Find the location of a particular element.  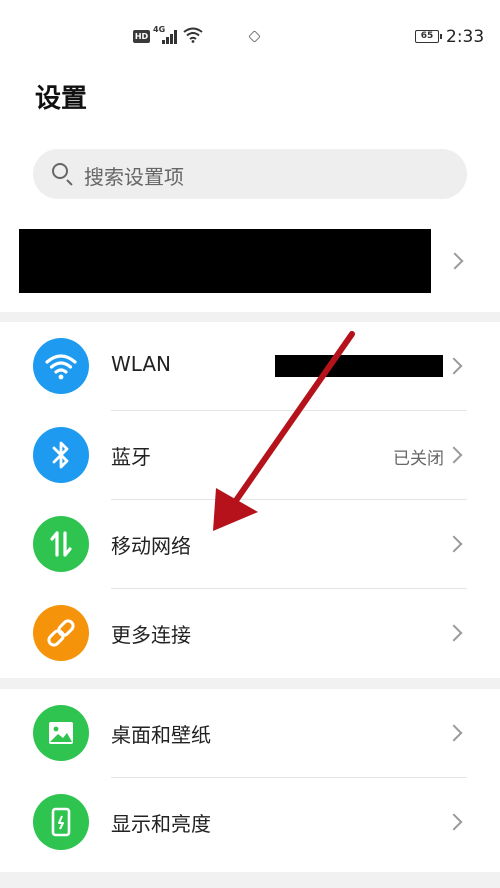

signal-strength-icon is located at coordinates (169, 37).